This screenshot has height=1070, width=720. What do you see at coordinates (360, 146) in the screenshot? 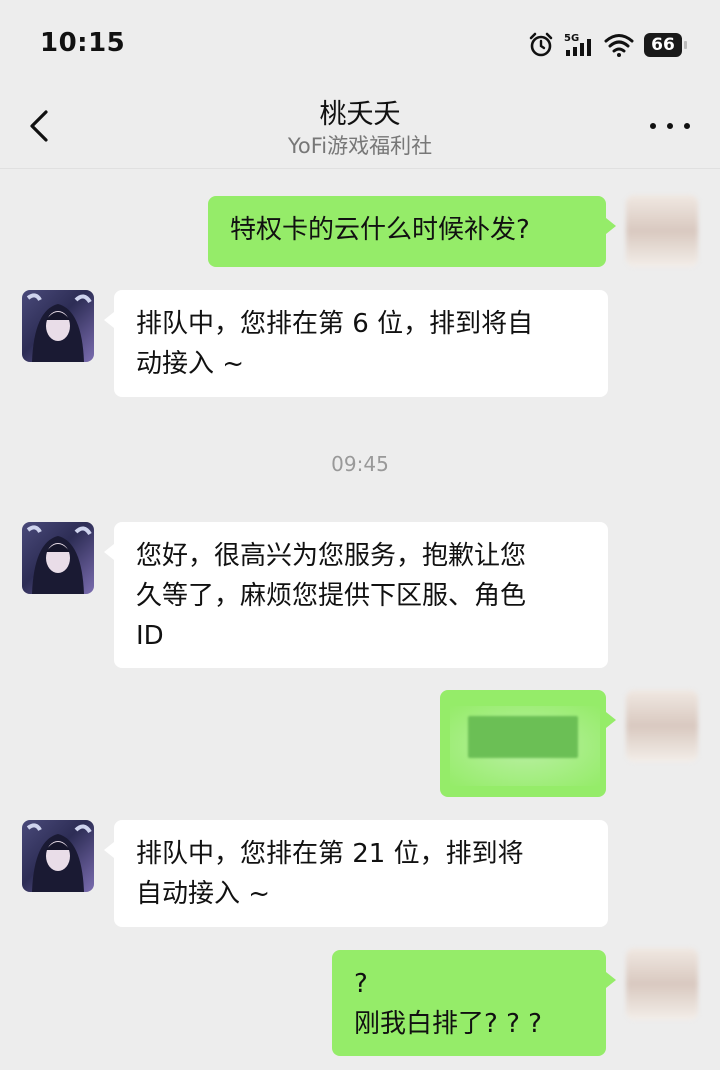
I see `chat-subtitle: YoFi游戏福利社` at bounding box center [360, 146].